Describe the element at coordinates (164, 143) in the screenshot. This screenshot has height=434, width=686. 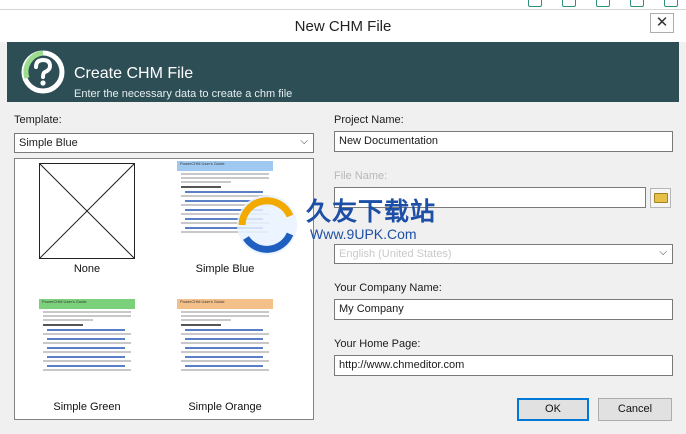
I see `template-select: Simple Blue ⌵` at that location.